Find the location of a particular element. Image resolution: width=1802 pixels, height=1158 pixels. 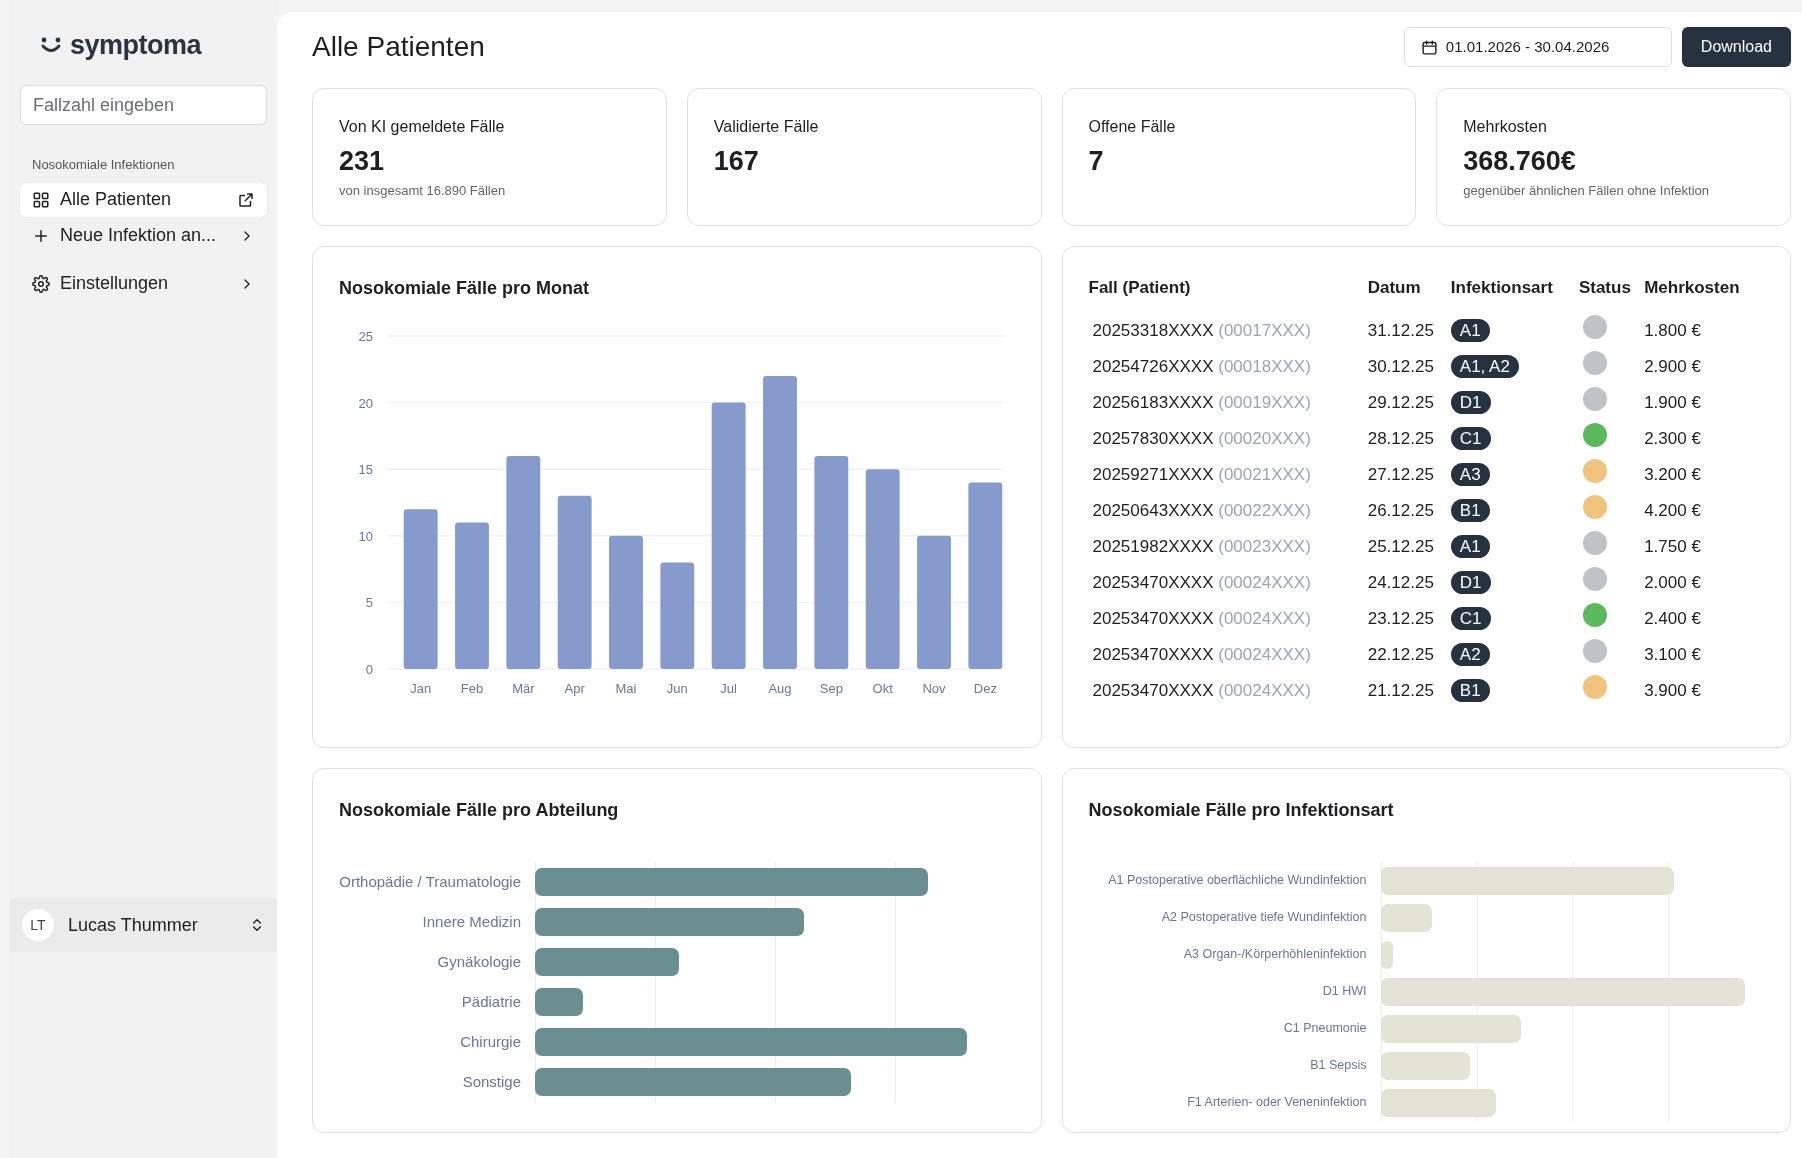

table-cell: 26.12.25 is located at coordinates (1400, 510).